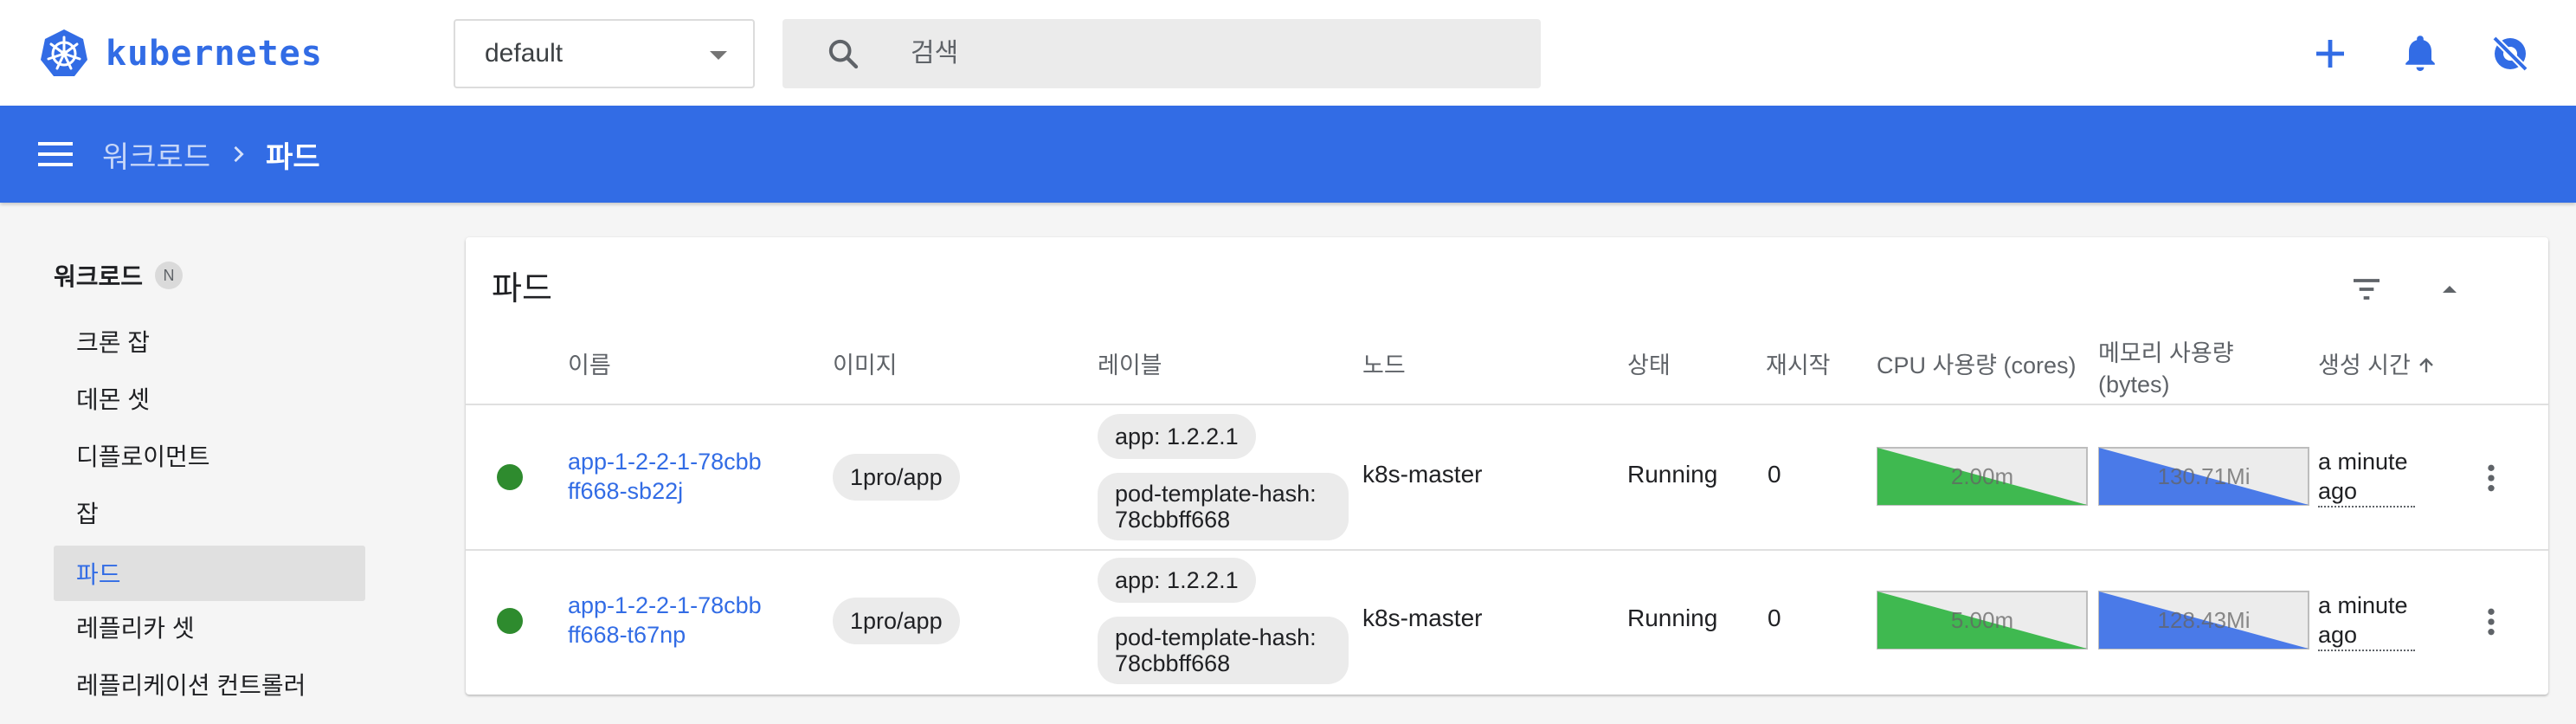 The image size is (2576, 724). I want to click on namespaced-badge: N, so click(169, 275).